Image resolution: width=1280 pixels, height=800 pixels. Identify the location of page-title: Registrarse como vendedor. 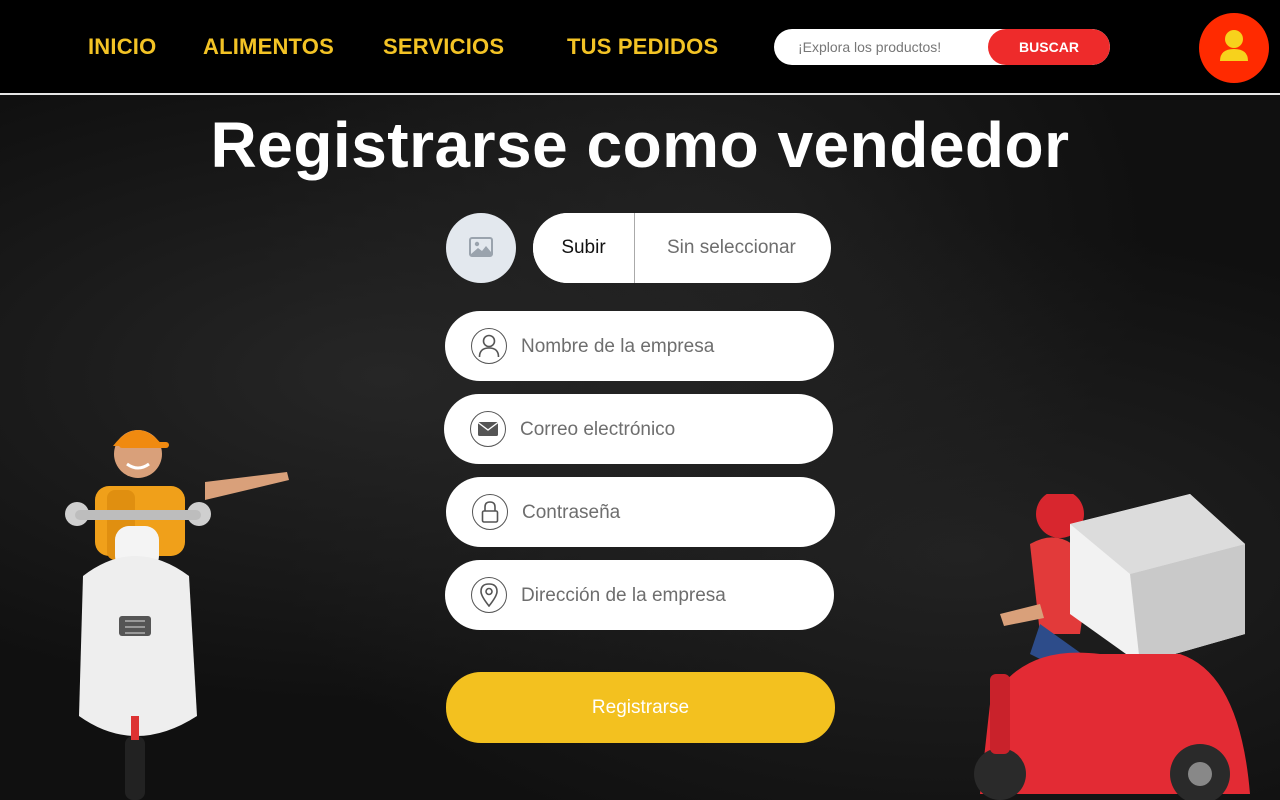
(640, 145).